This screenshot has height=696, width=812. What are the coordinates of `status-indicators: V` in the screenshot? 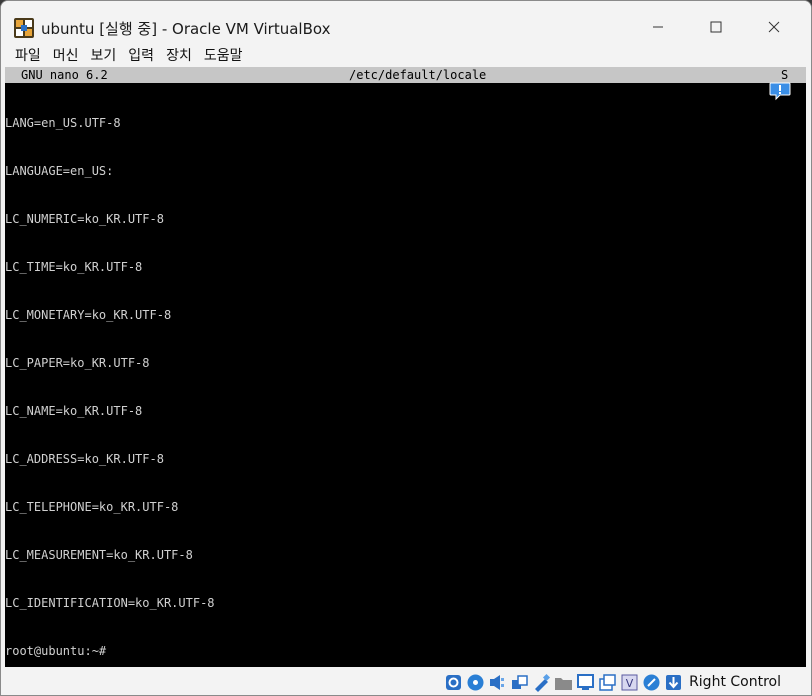 It's located at (563, 682).